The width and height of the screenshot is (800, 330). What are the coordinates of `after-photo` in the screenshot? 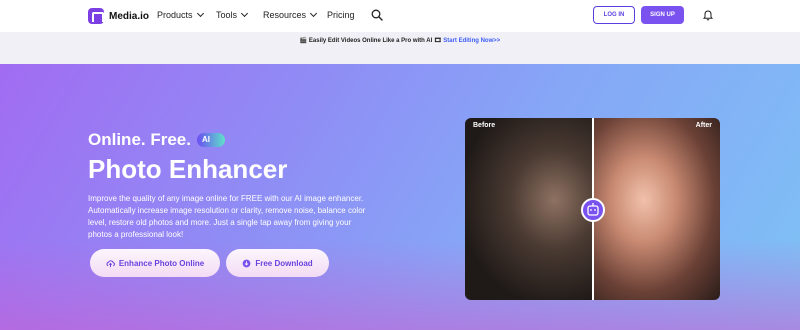 It's located at (656, 209).